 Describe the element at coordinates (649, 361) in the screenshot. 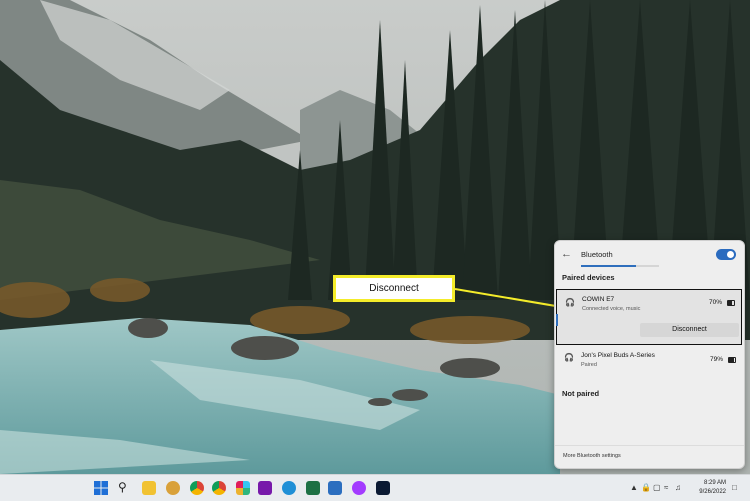

I see `paired-device-pixel-buds: 🎧 Jon's Pixel Buds A-Series Paired 79%` at that location.